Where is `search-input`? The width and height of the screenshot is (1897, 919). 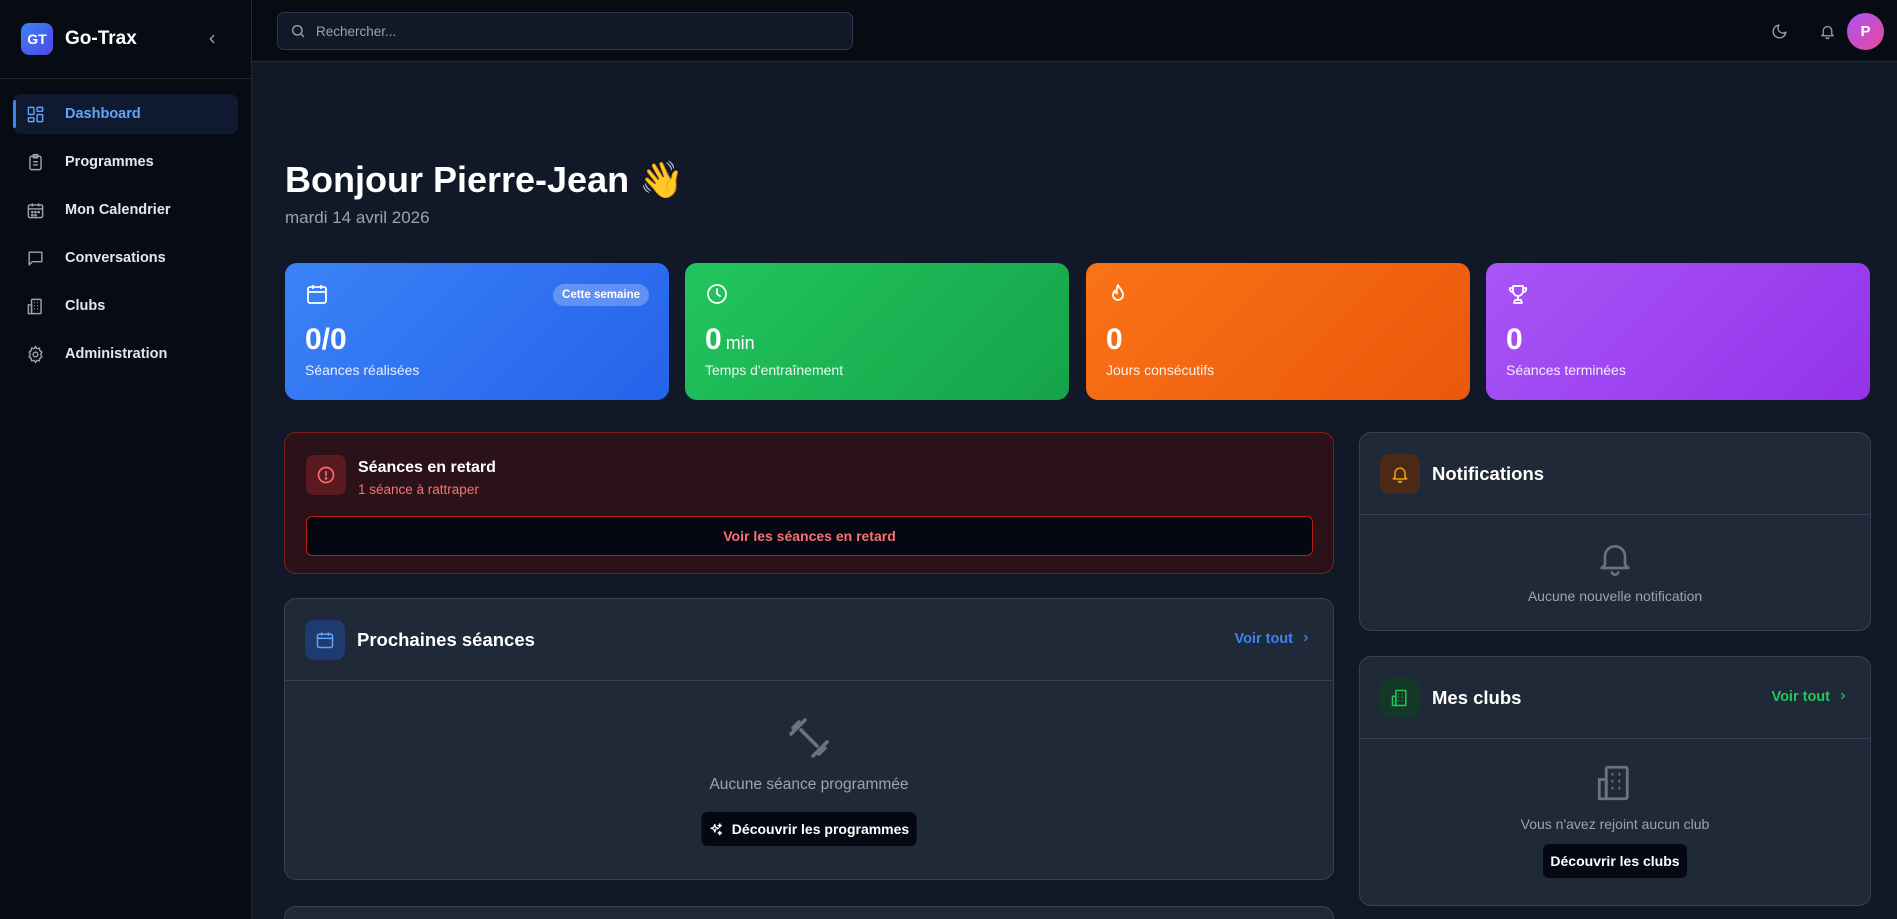
search-input is located at coordinates (566, 31).